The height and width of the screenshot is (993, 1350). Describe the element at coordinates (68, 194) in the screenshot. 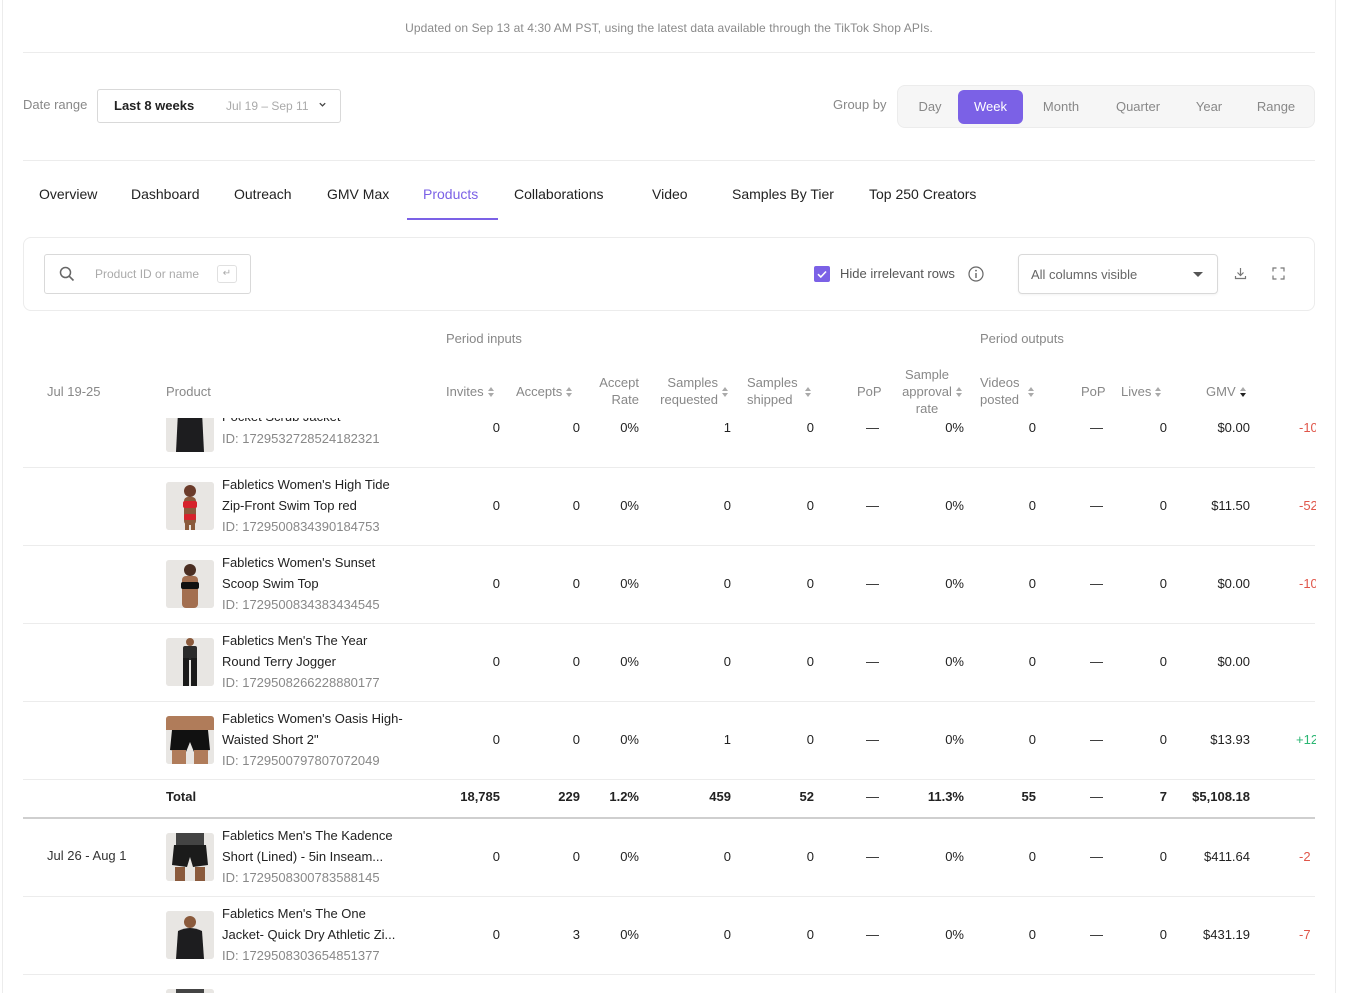

I see `tab-overview: Overview` at that location.